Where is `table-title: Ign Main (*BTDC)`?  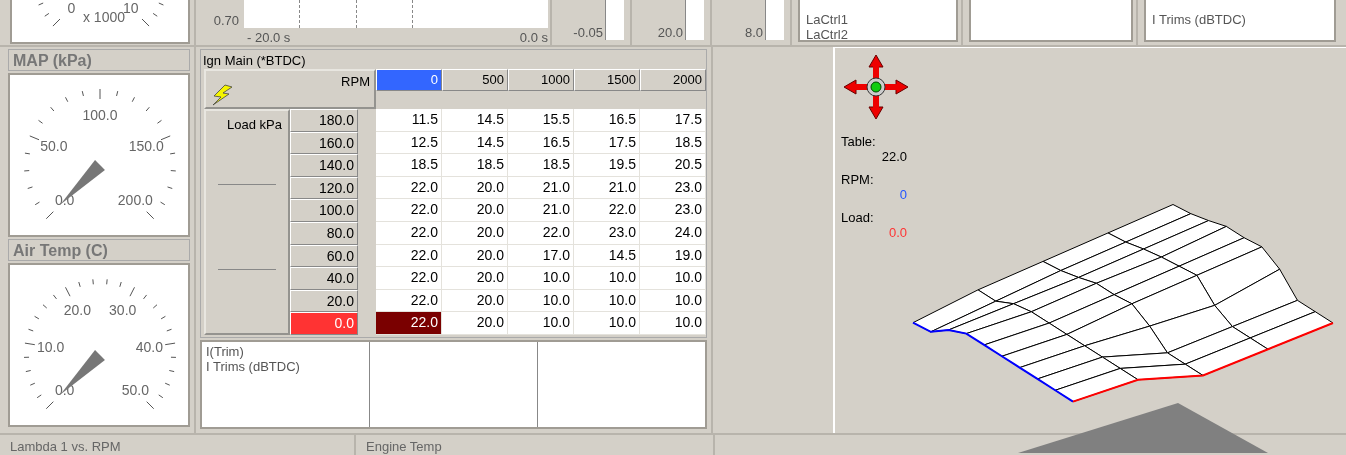 table-title: Ign Main (*BTDC) is located at coordinates (254, 60).